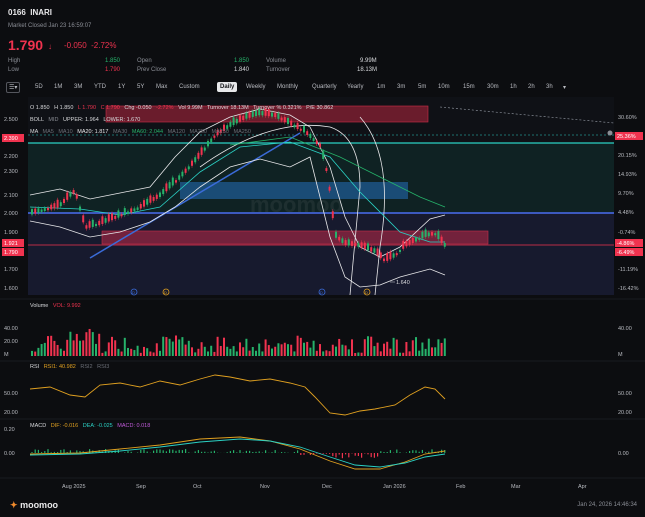  Describe the element at coordinates (531, 87) in the screenshot. I see `period-2h: 2h` at that location.